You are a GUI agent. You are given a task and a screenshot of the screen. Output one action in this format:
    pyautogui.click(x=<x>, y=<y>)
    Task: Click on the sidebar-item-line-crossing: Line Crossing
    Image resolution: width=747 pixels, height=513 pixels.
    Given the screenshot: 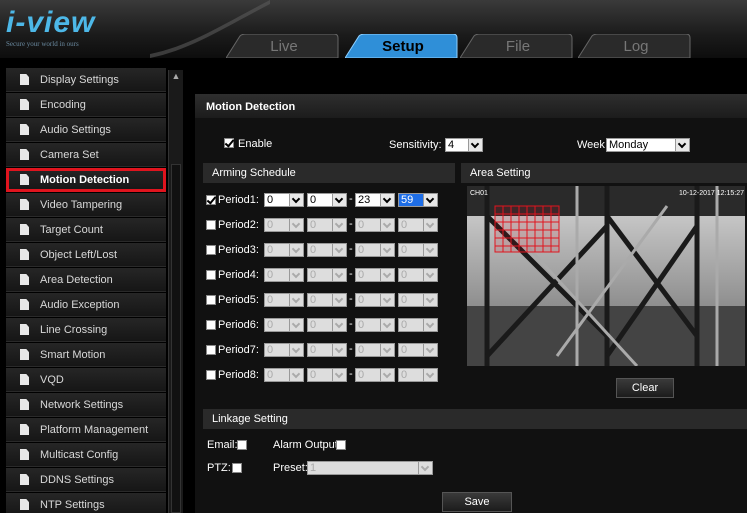 What is the action you would take?
    pyautogui.click(x=86, y=330)
    